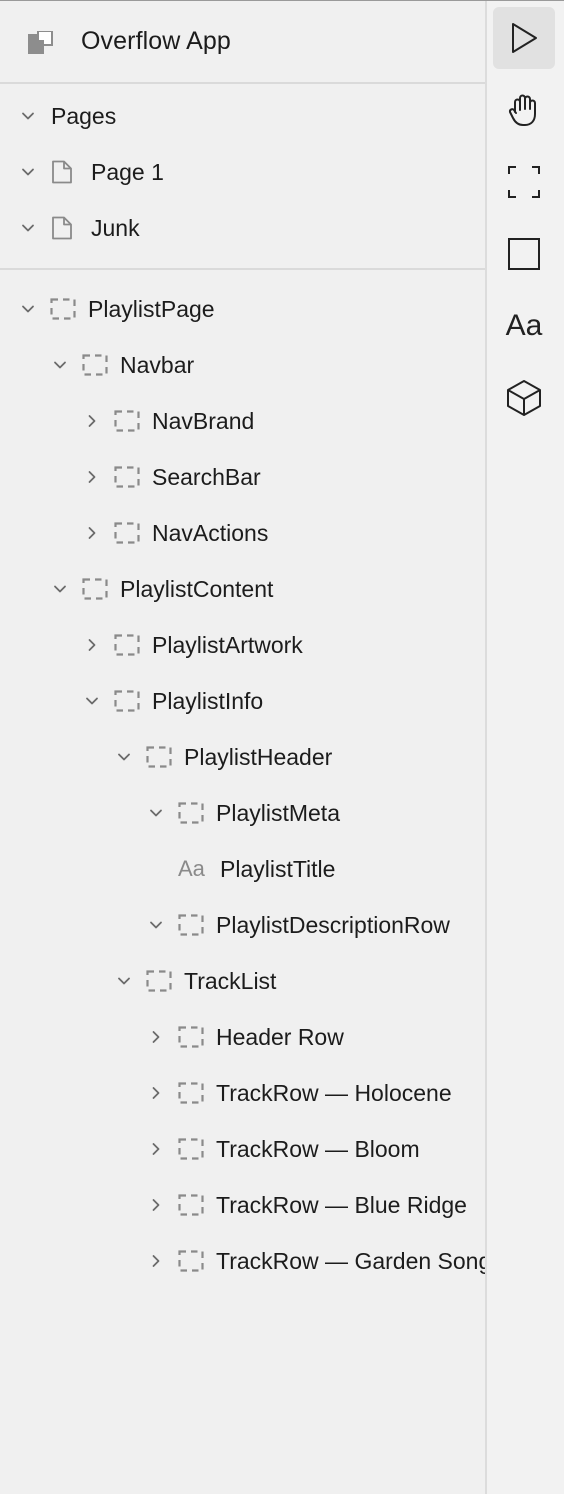 This screenshot has width=564, height=1494. I want to click on rectangle-tool, so click(524, 254).